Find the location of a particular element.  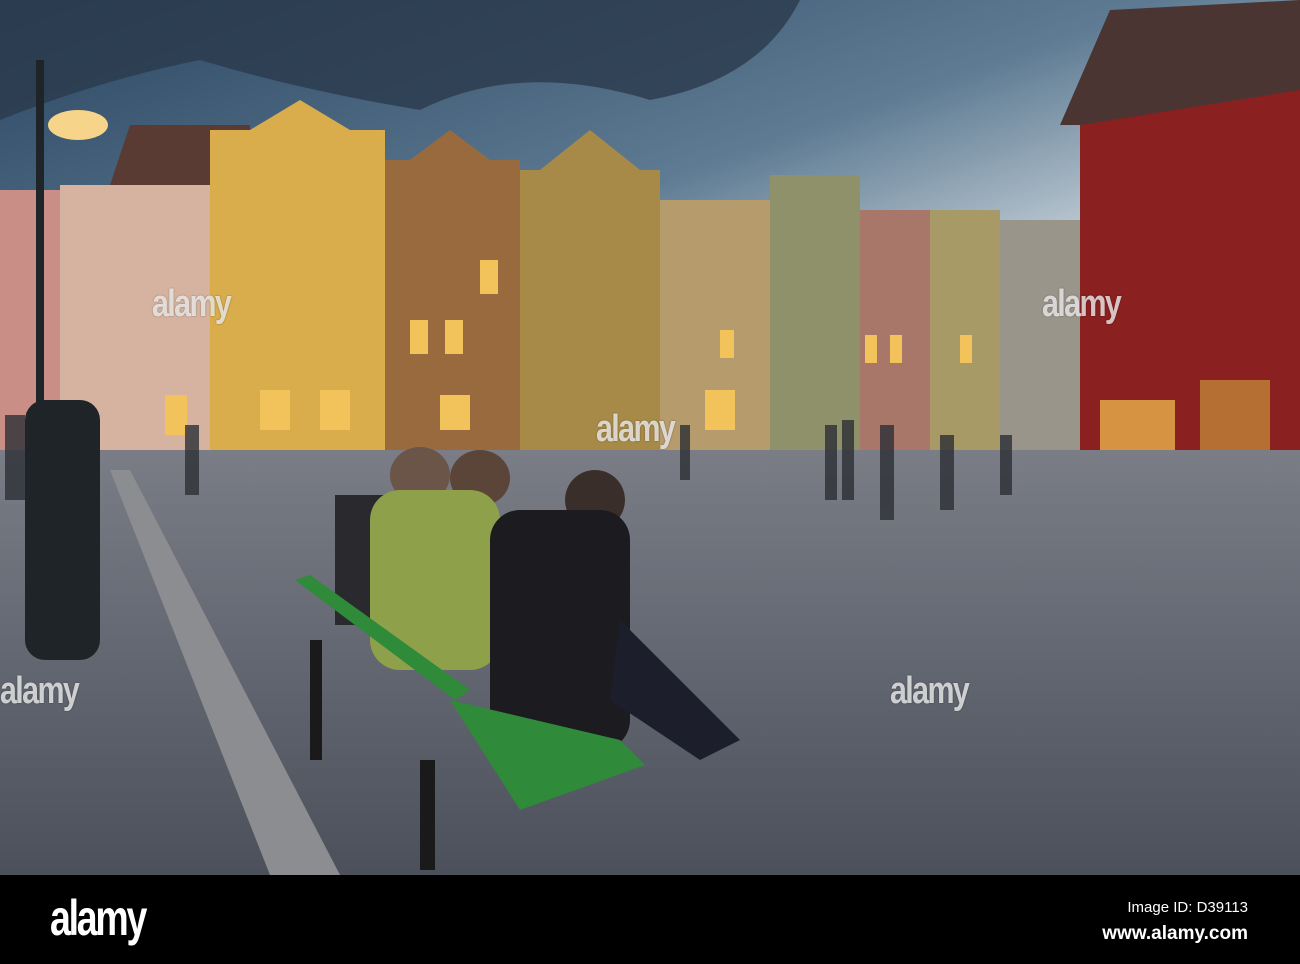

image-id: Image ID: D39113 is located at coordinates (1187, 907).